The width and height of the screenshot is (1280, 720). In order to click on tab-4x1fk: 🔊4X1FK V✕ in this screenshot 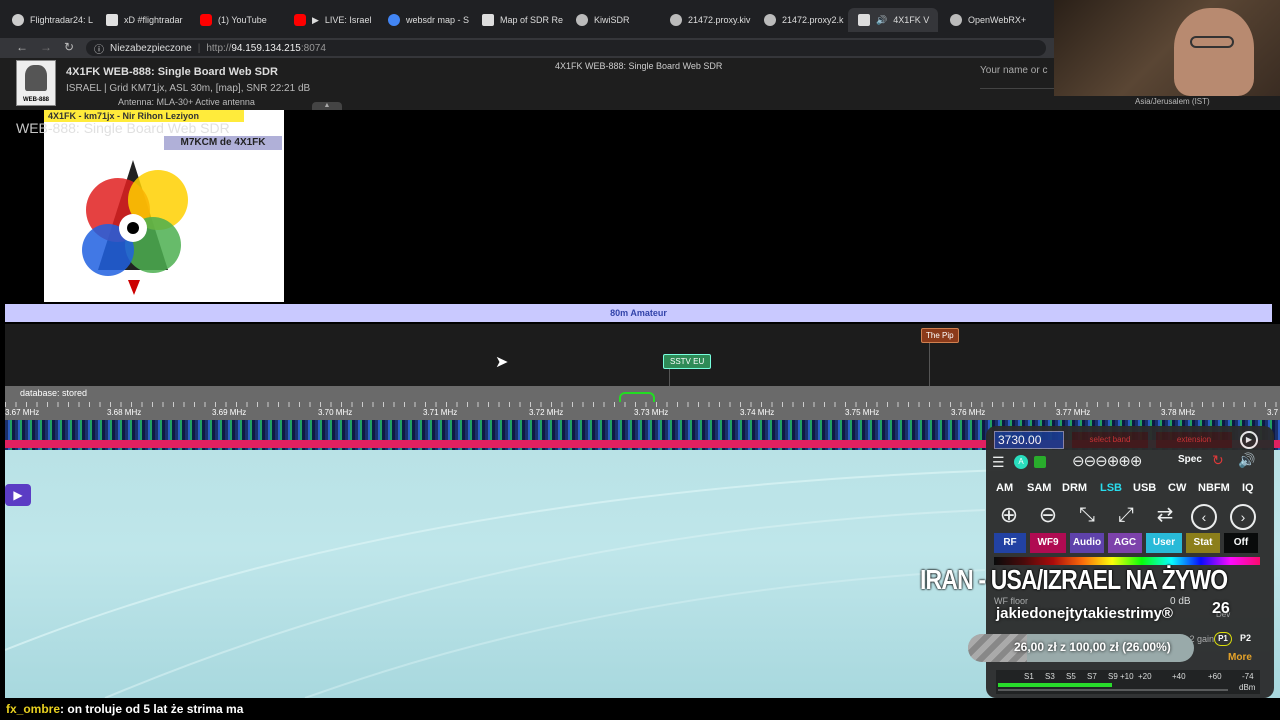, I will do `click(893, 20)`.